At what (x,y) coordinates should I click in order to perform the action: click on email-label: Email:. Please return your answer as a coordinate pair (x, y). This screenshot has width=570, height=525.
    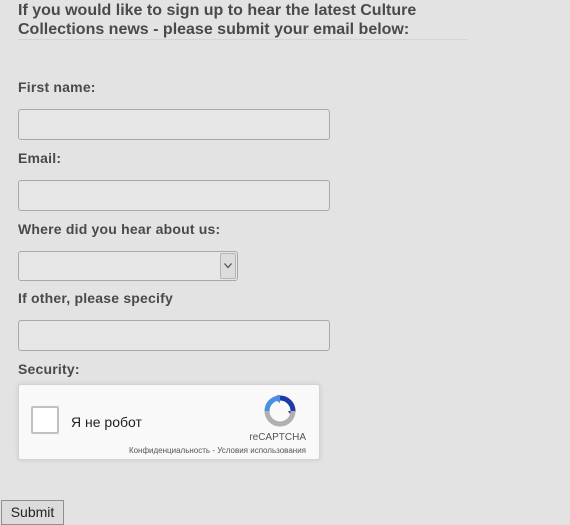
    Looking at the image, I should click on (40, 158).